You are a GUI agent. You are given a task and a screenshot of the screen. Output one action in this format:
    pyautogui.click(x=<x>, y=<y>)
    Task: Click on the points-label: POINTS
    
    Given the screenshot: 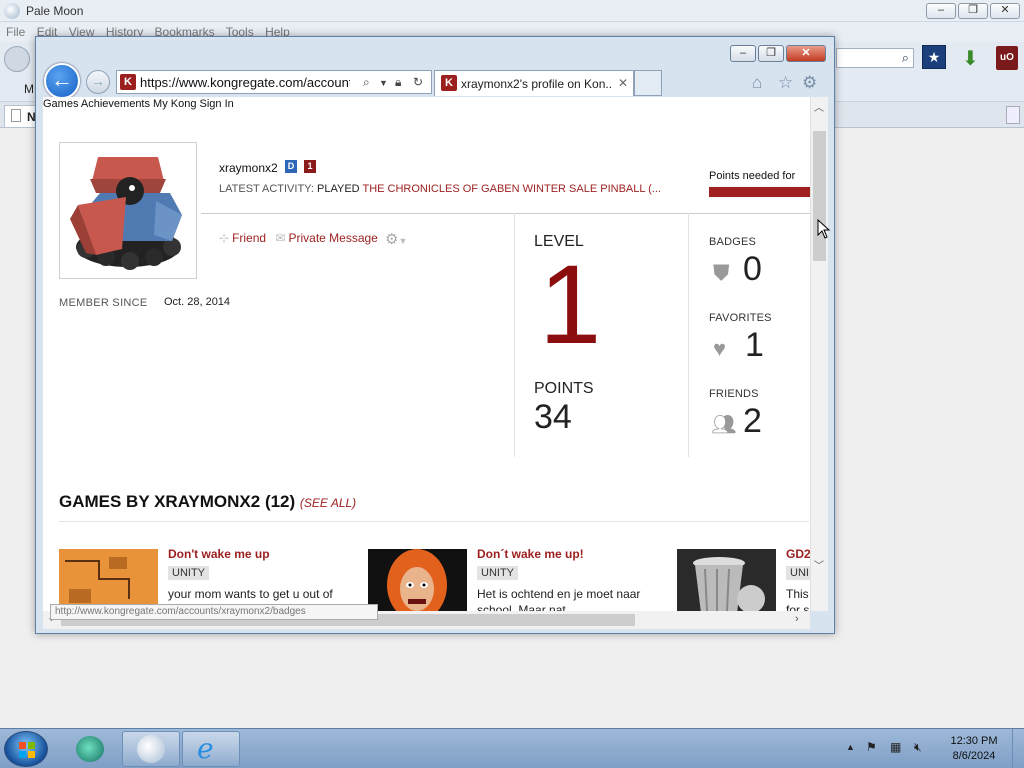 What is the action you would take?
    pyautogui.click(x=564, y=388)
    